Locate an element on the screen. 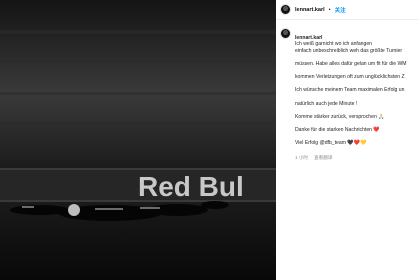  caption-line: Ich weiß garnicht wo ich anfangen is located at coordinates (334, 44).